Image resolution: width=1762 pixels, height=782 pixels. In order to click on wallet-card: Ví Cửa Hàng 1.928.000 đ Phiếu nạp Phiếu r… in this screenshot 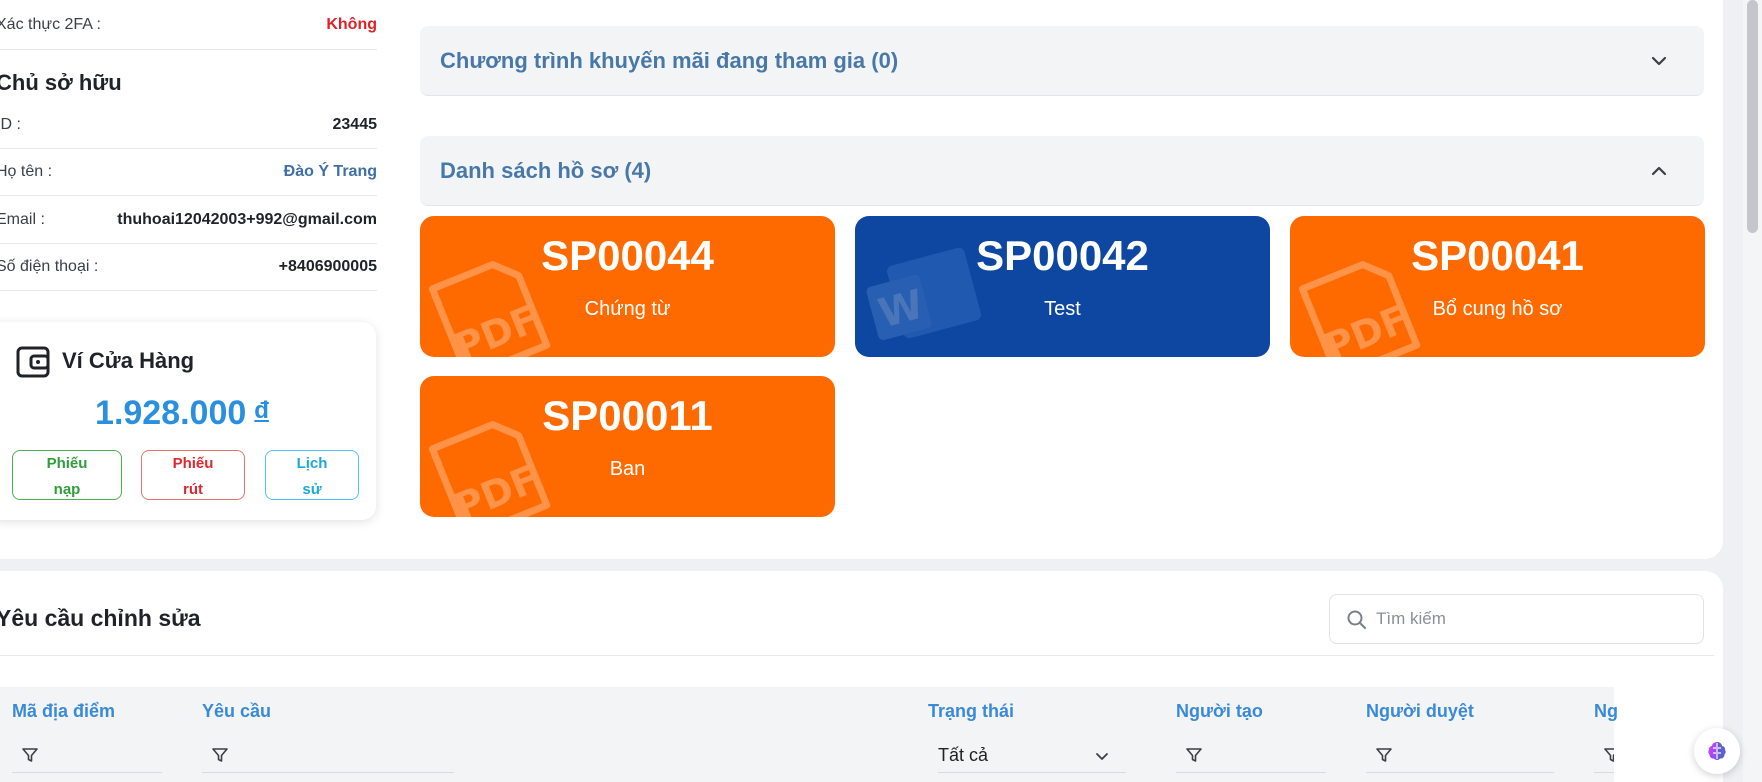, I will do `click(188, 421)`.